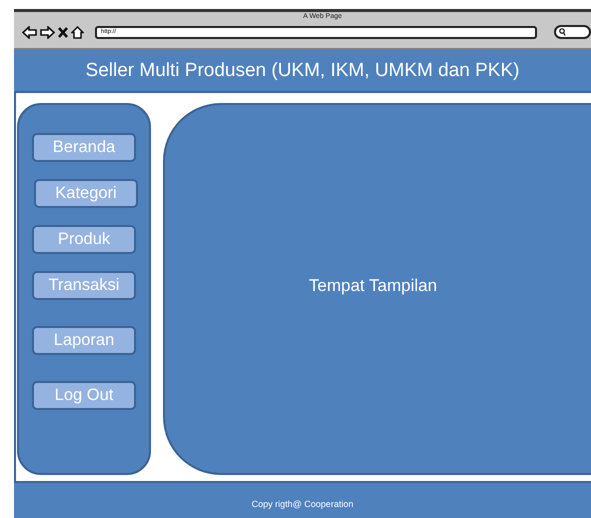  I want to click on menu-button: Laporan, so click(84, 340).